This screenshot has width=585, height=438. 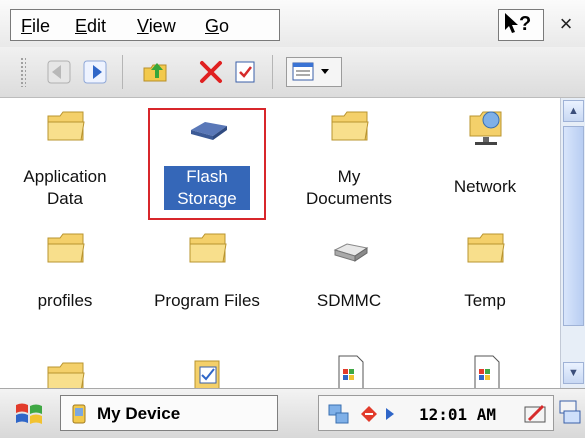 I want to click on file-label: Application, so click(x=65, y=176).